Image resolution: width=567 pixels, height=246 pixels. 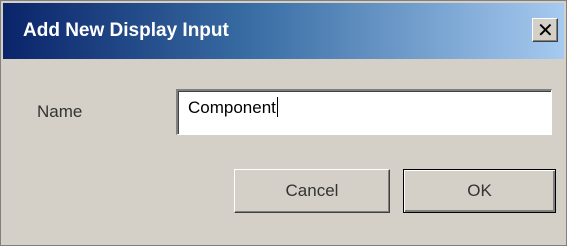 I want to click on close-icon: ✕, so click(x=545, y=30).